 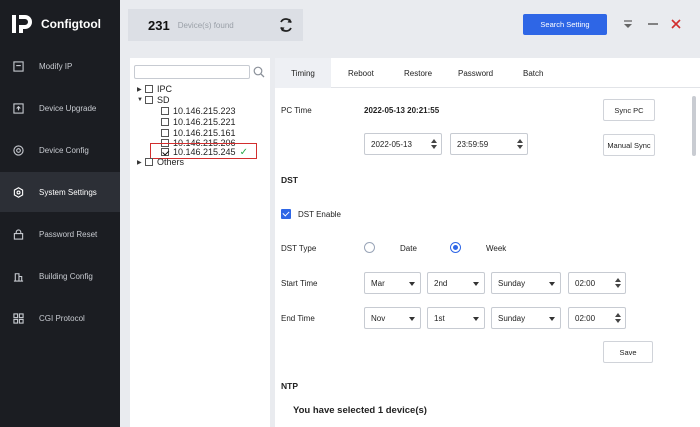 What do you see at coordinates (473, 144) in the screenshot?
I see `time-value: 23:59:59` at bounding box center [473, 144].